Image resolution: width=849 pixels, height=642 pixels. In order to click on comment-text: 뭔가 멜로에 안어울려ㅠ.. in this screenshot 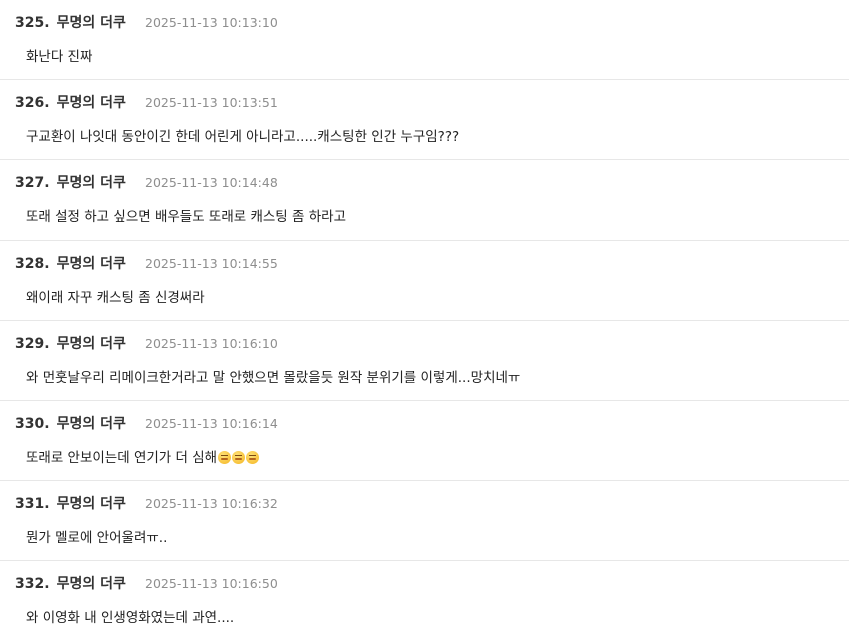, I will do `click(425, 538)`.